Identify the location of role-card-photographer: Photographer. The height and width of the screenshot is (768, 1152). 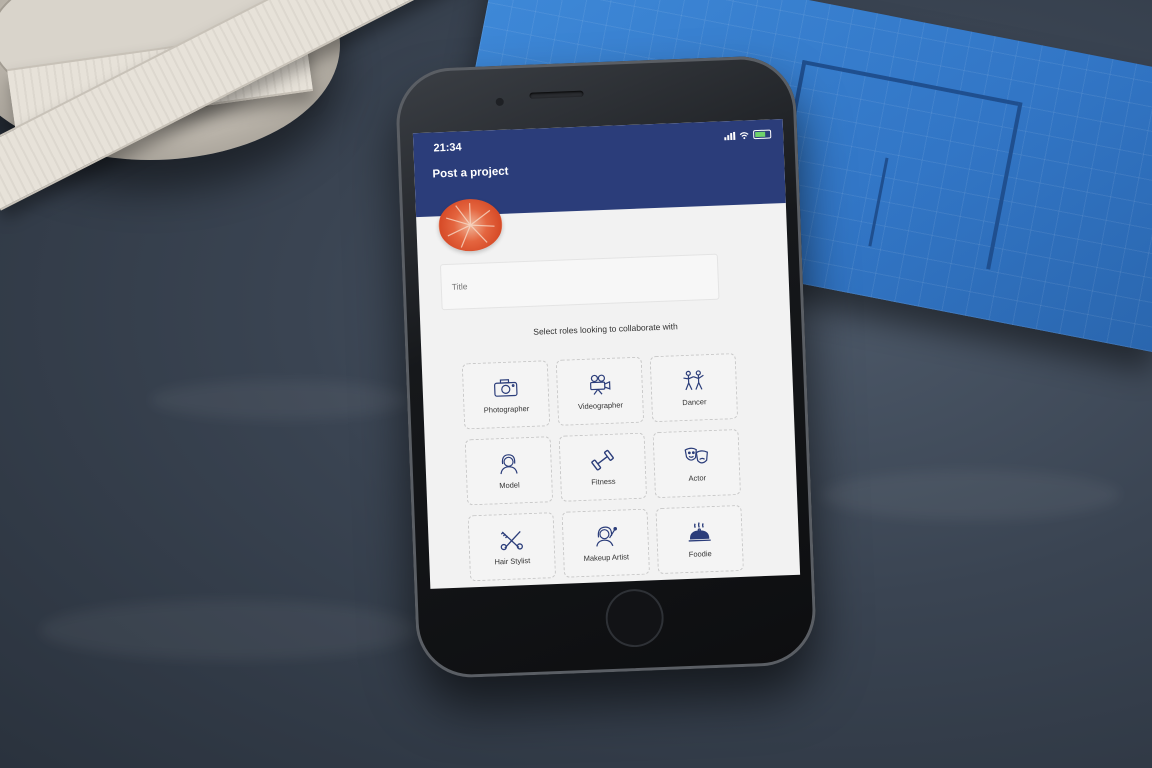
(506, 395).